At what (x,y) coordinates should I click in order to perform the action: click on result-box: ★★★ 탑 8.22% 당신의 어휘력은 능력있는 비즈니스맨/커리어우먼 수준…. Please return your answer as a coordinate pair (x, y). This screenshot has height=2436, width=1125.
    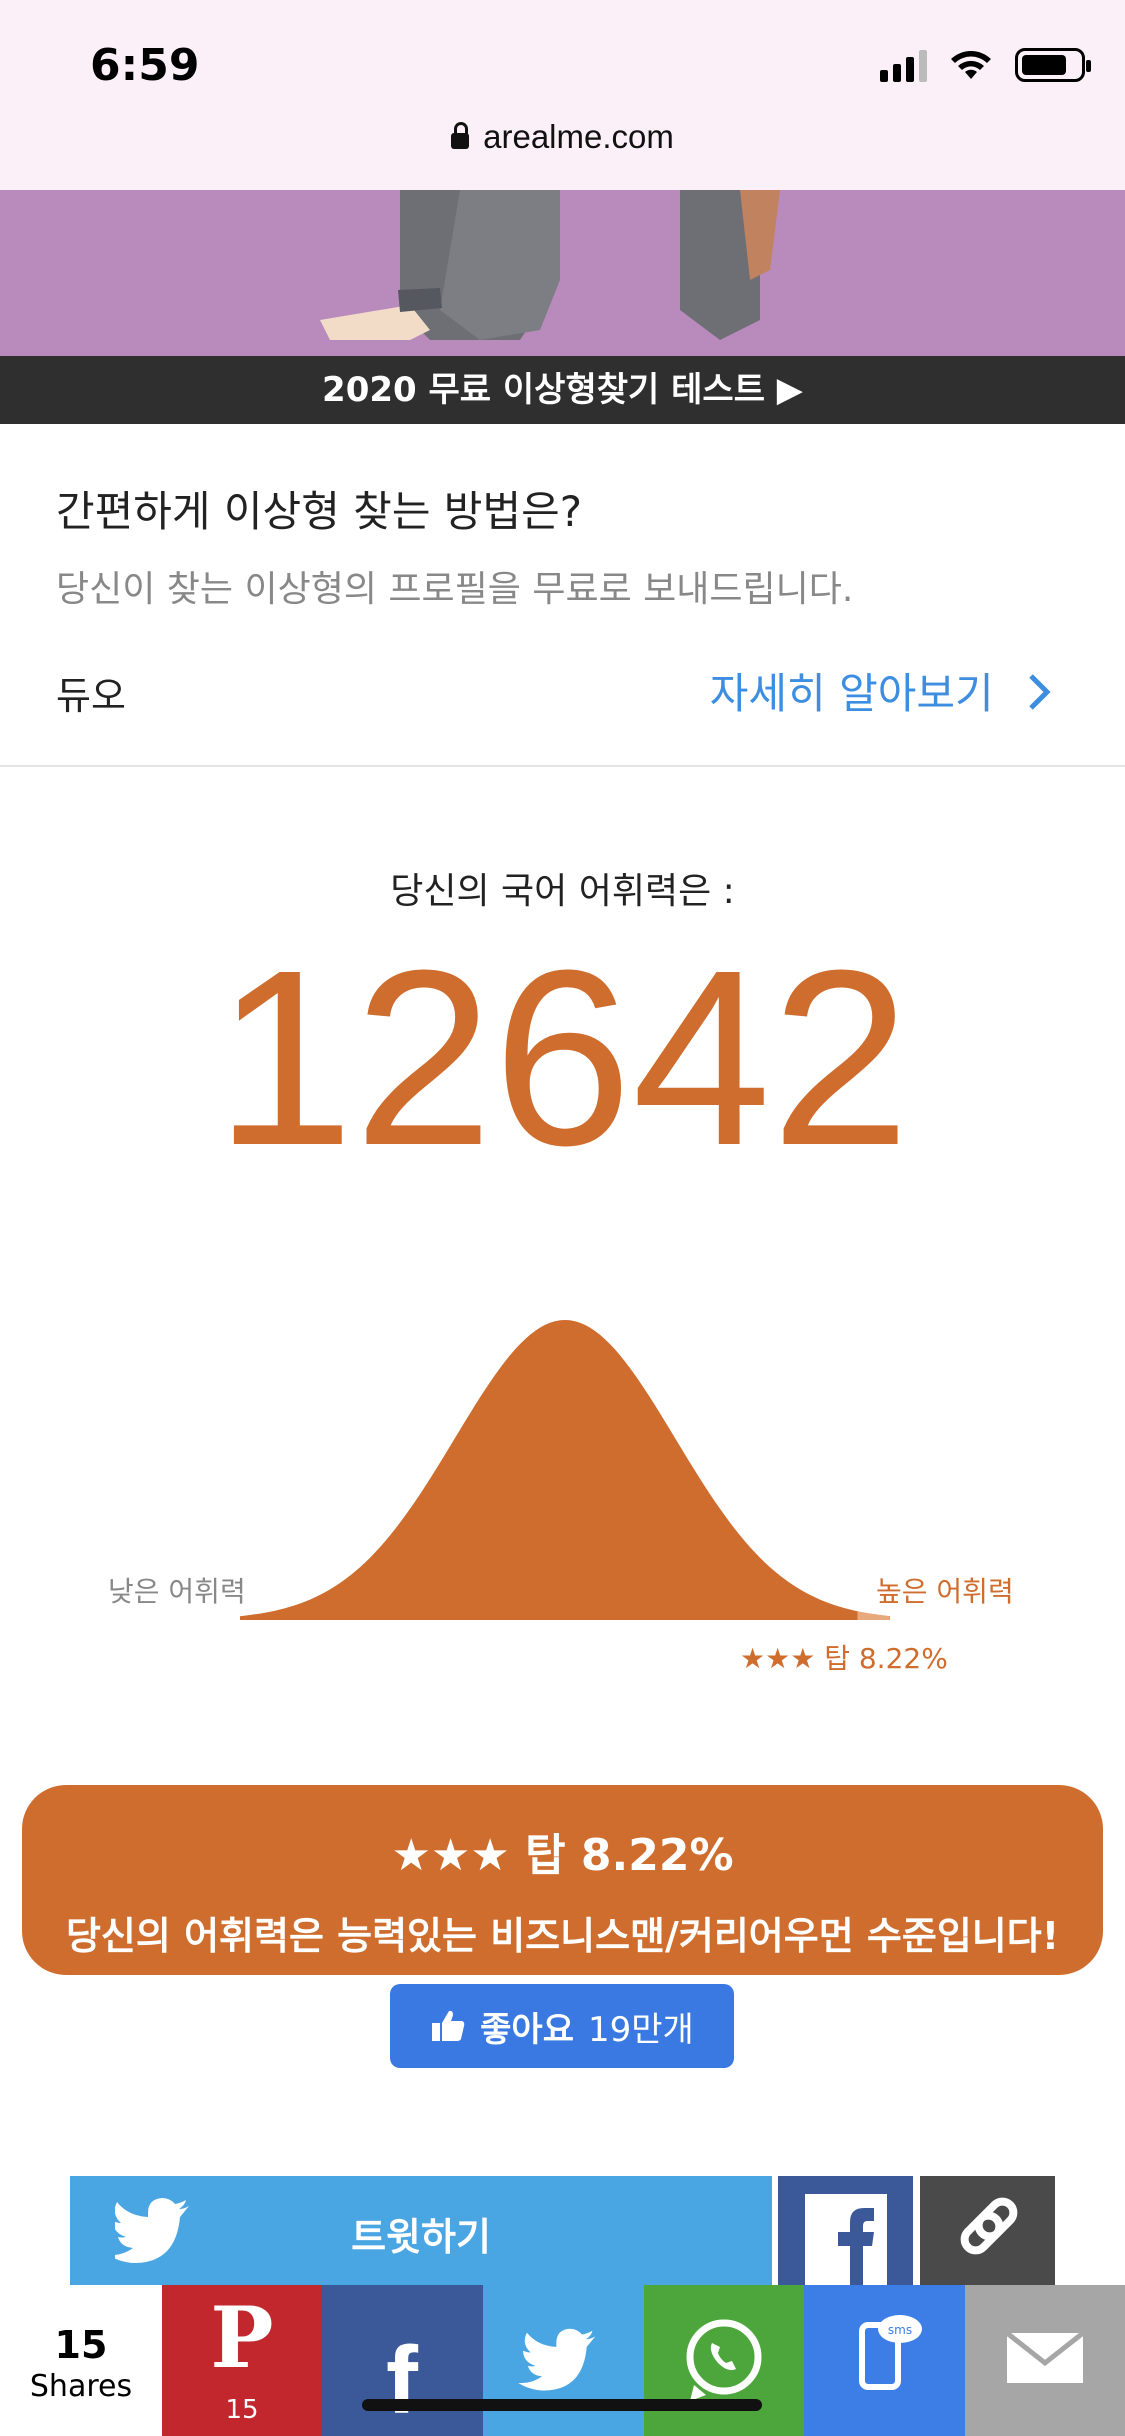
    Looking at the image, I should click on (562, 1880).